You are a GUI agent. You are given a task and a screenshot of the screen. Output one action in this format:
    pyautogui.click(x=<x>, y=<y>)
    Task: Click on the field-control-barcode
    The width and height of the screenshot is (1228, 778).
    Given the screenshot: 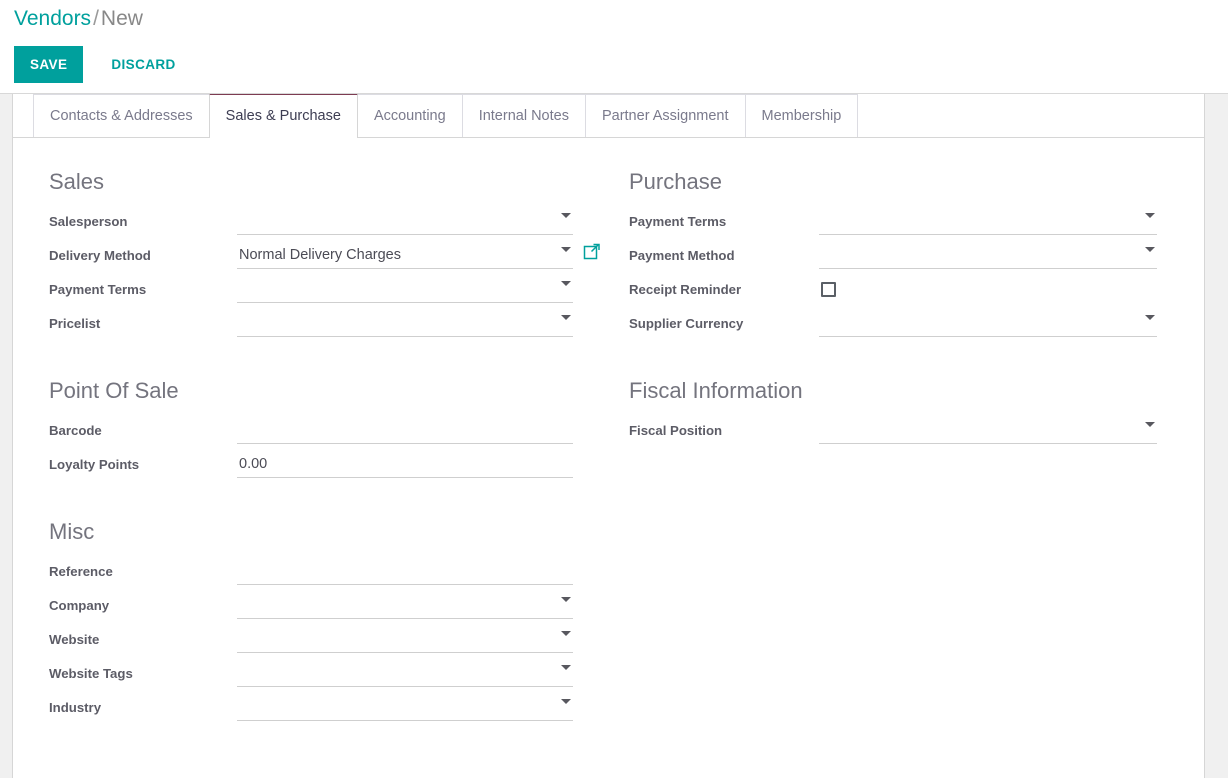 What is the action you would take?
    pyautogui.click(x=405, y=430)
    